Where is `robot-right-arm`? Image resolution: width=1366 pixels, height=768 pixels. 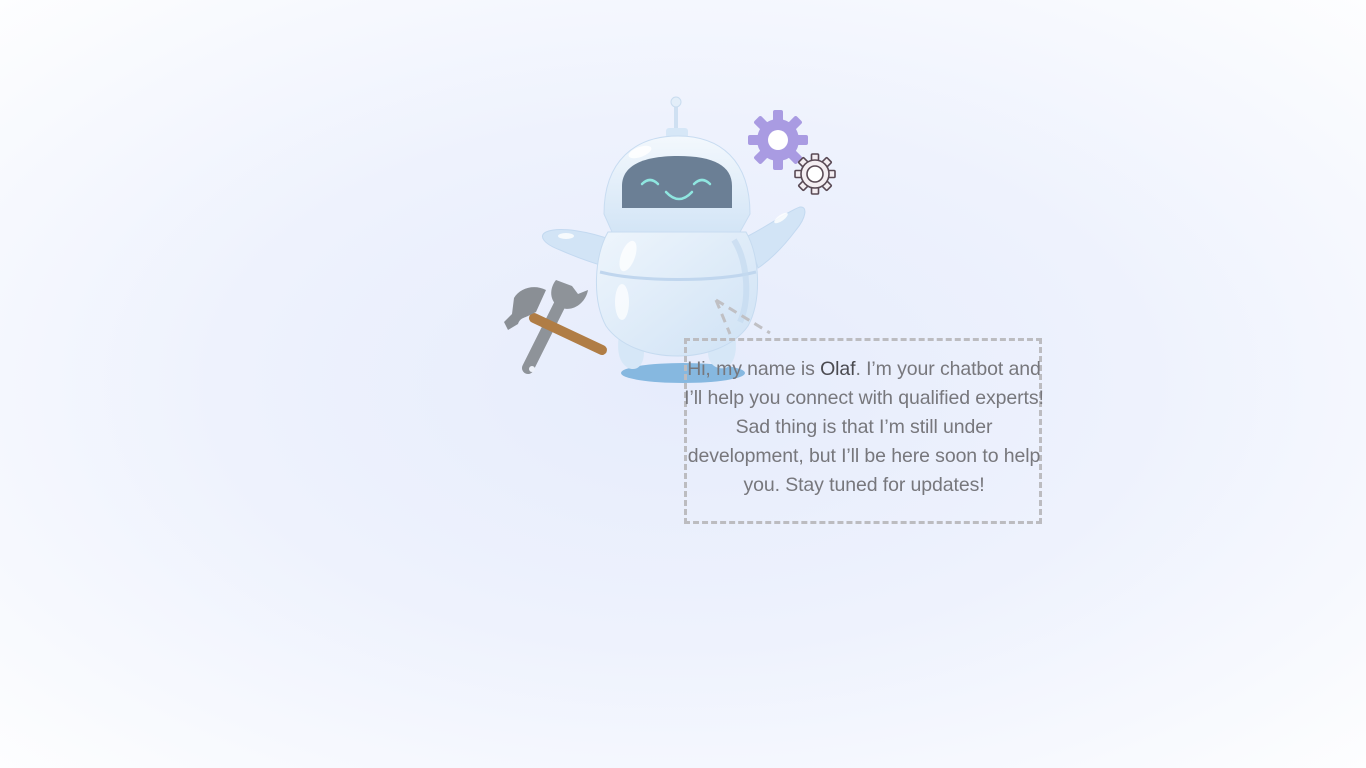 robot-right-arm is located at coordinates (776, 237).